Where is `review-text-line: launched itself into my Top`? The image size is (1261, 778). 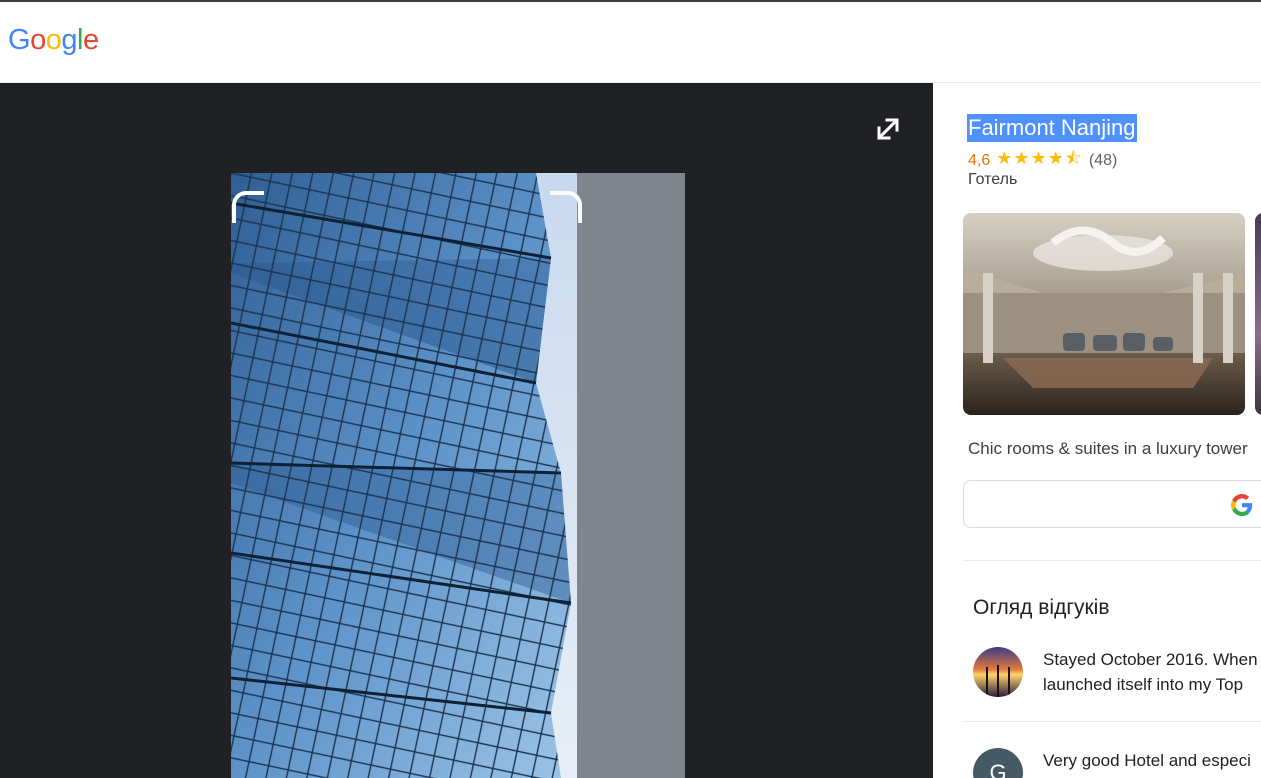 review-text-line: launched itself into my Top is located at coordinates (1143, 684).